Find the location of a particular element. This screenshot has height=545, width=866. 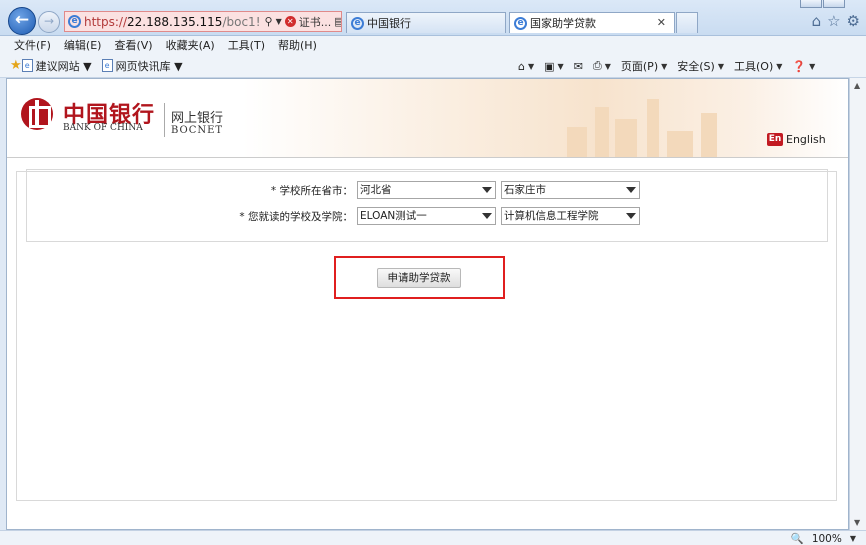

page-menu: 页面(P) ▼ is located at coordinates (644, 66).